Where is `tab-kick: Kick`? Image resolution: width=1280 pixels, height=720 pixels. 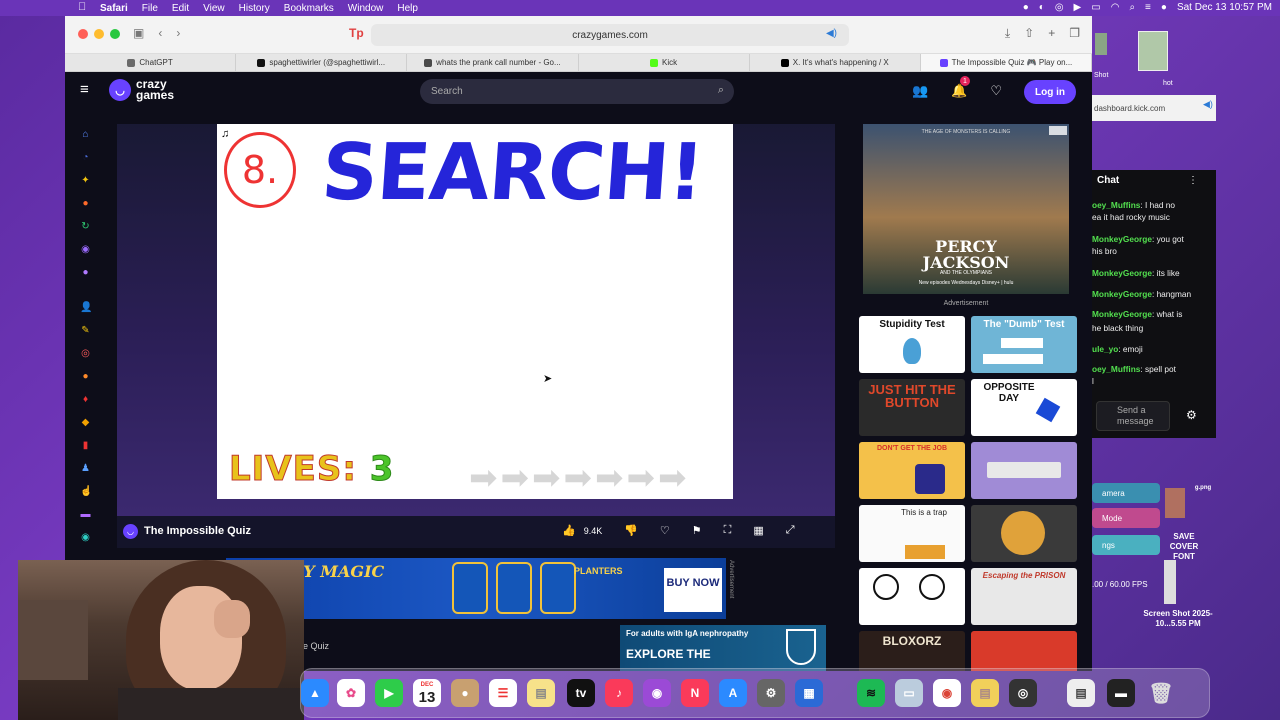
tab-kick: Kick is located at coordinates (664, 62).